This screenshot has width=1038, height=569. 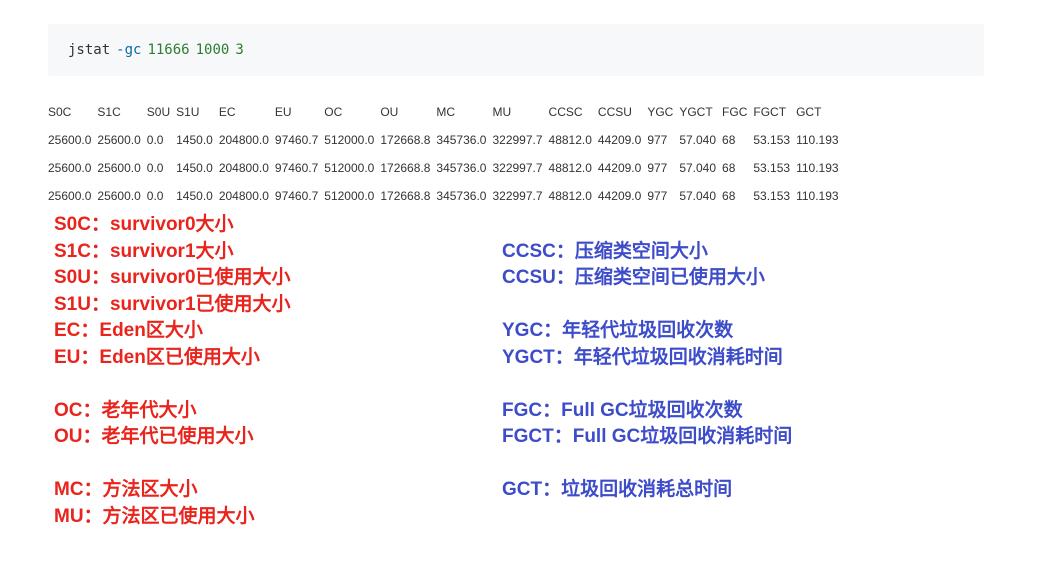 What do you see at coordinates (618, 330) in the screenshot?
I see `legend-item: YGC：年轻代垃圾回收次数` at bounding box center [618, 330].